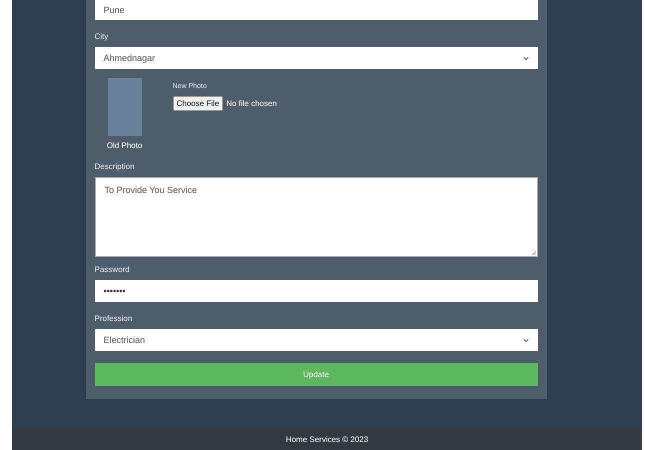  Describe the element at coordinates (114, 318) in the screenshot. I see `field-label: Profession` at that location.